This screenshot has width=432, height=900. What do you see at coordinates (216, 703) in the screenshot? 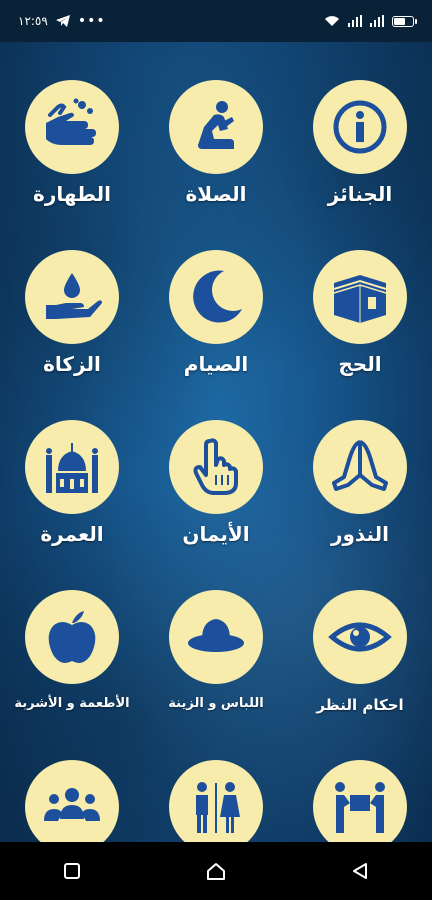
I see `tile-label-libas: اللباس و الزينة` at bounding box center [216, 703].